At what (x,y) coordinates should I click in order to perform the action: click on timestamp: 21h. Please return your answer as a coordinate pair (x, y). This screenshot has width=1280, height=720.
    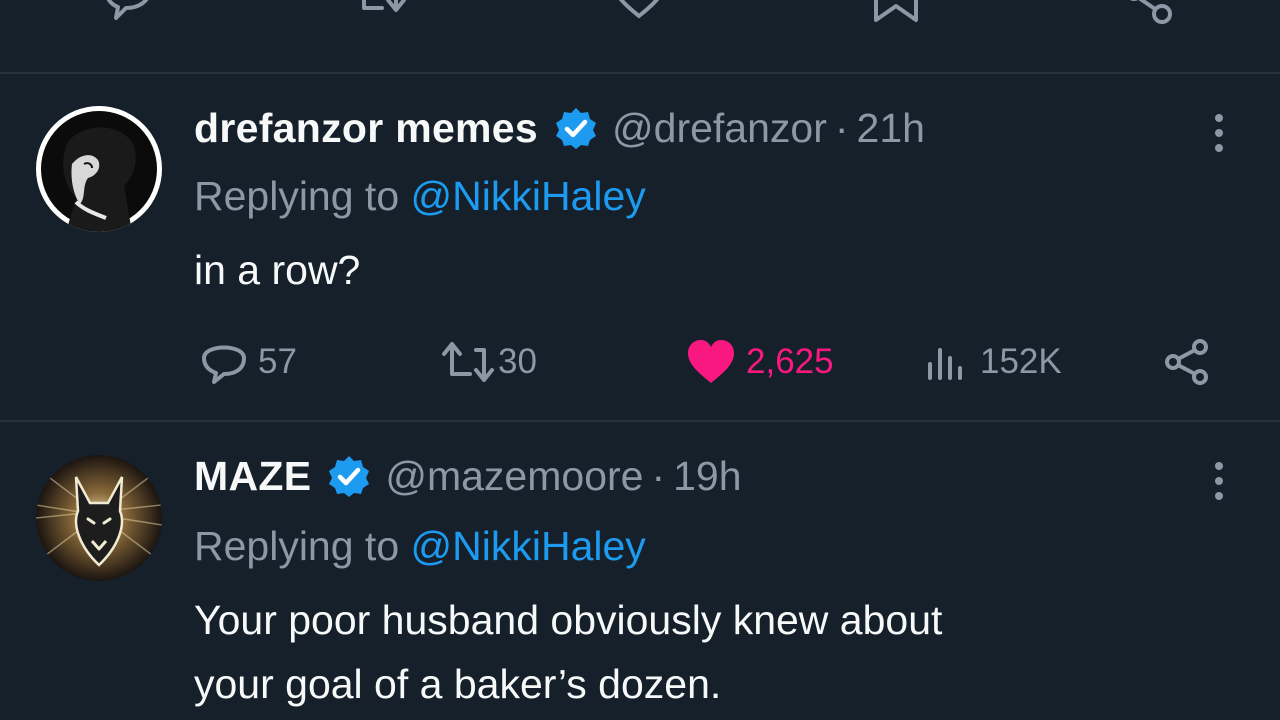
    Looking at the image, I should click on (891, 128).